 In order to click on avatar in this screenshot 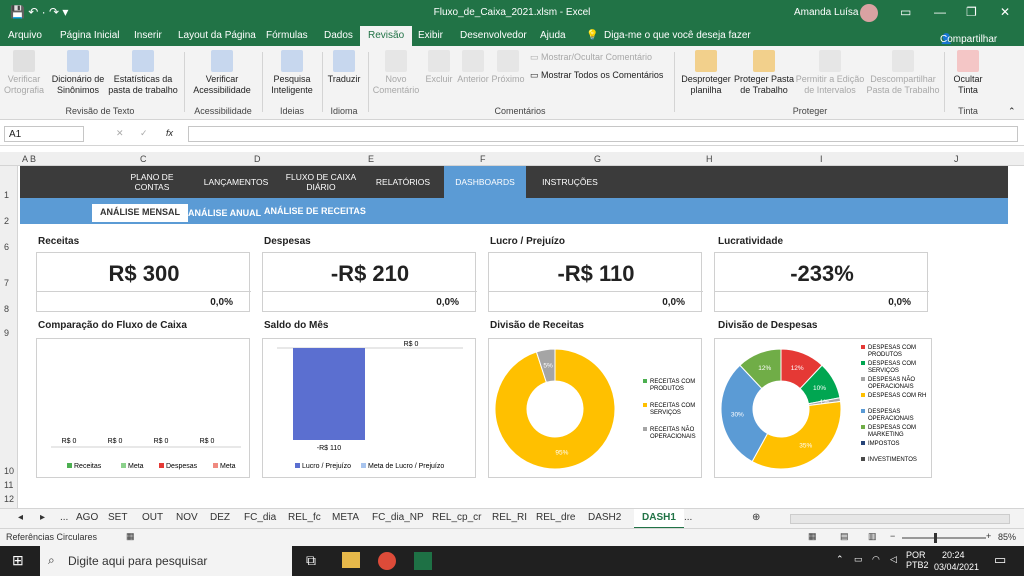, I will do `click(869, 13)`.